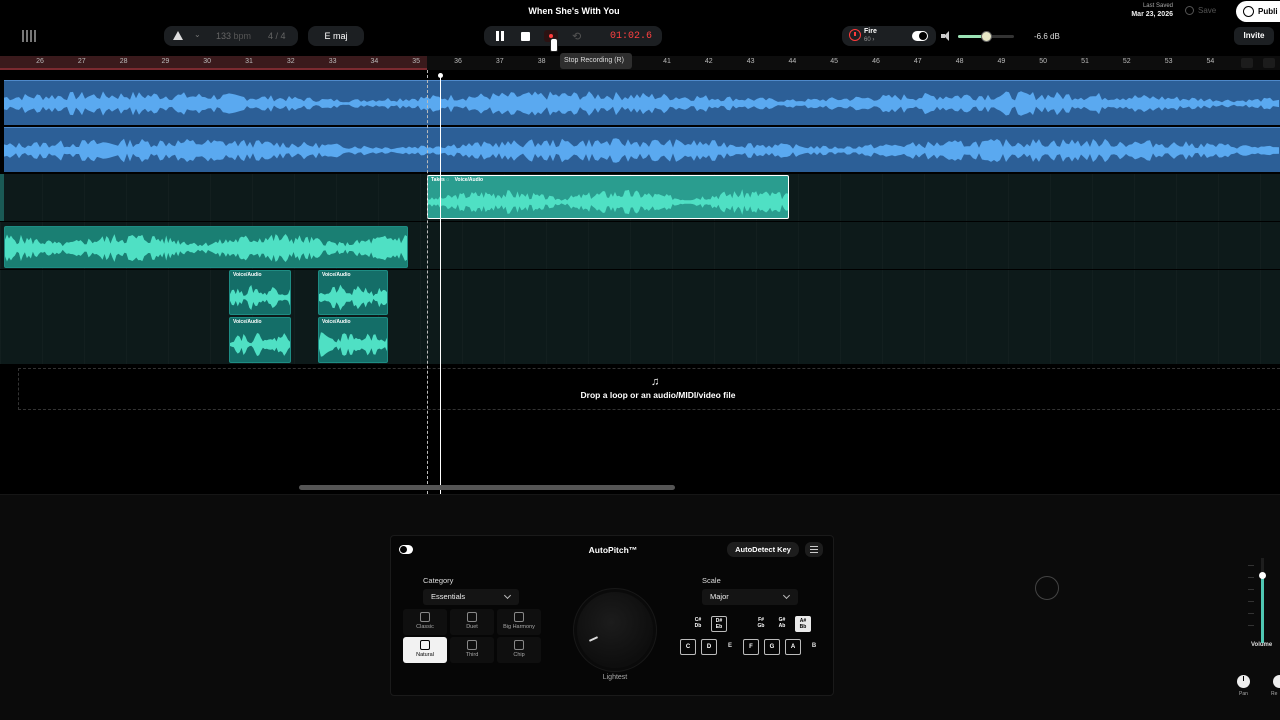 This screenshot has width=1280, height=720. What do you see at coordinates (782, 624) in the screenshot?
I see `note-button: G# Ab` at bounding box center [782, 624].